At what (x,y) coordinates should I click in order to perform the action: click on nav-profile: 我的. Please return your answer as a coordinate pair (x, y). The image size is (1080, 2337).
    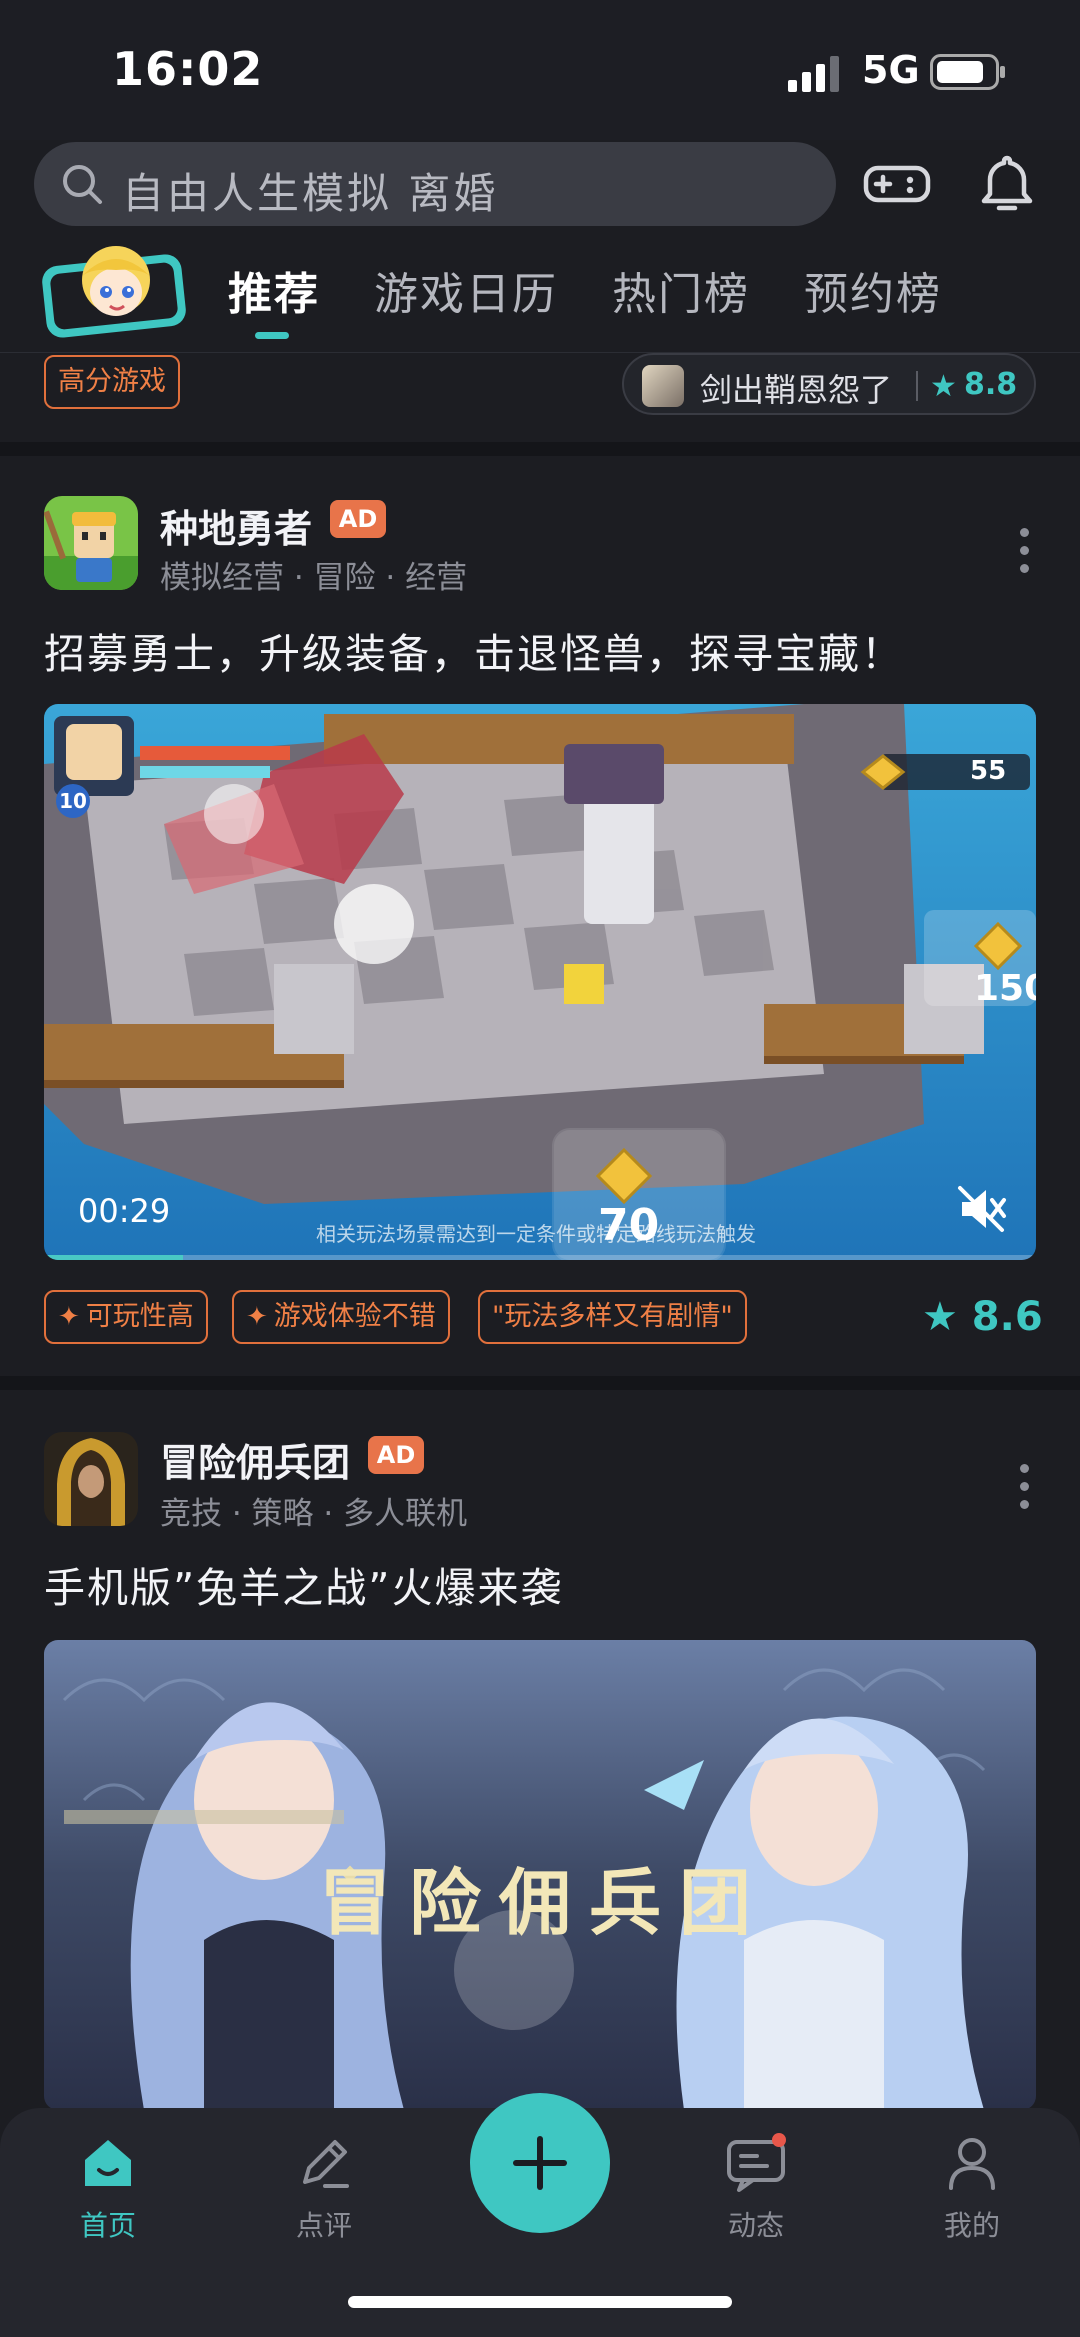
    Looking at the image, I should click on (972, 2187).